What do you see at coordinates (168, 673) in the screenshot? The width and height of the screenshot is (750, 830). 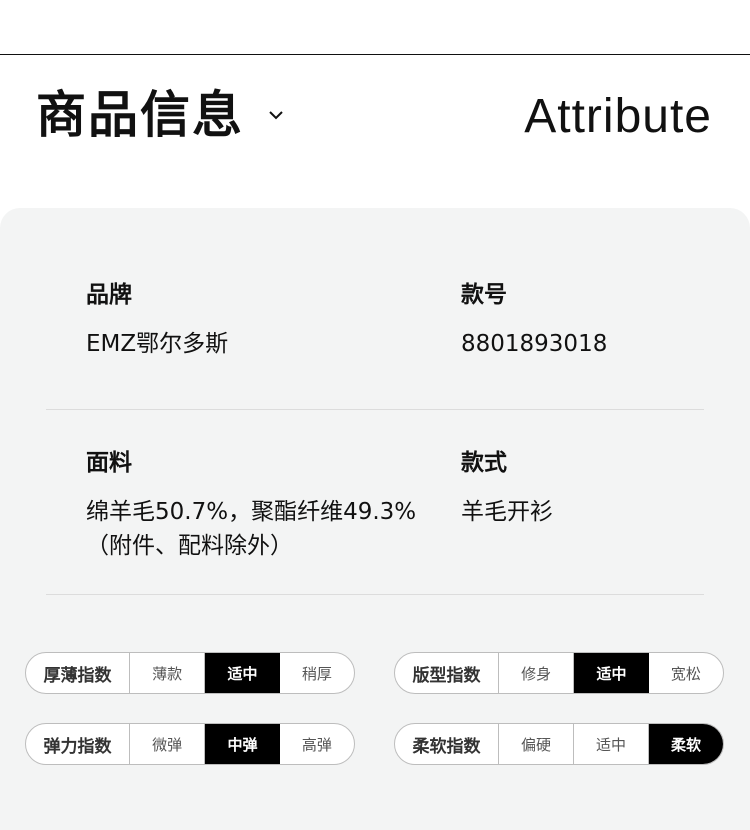 I see `index-option: 薄款` at bounding box center [168, 673].